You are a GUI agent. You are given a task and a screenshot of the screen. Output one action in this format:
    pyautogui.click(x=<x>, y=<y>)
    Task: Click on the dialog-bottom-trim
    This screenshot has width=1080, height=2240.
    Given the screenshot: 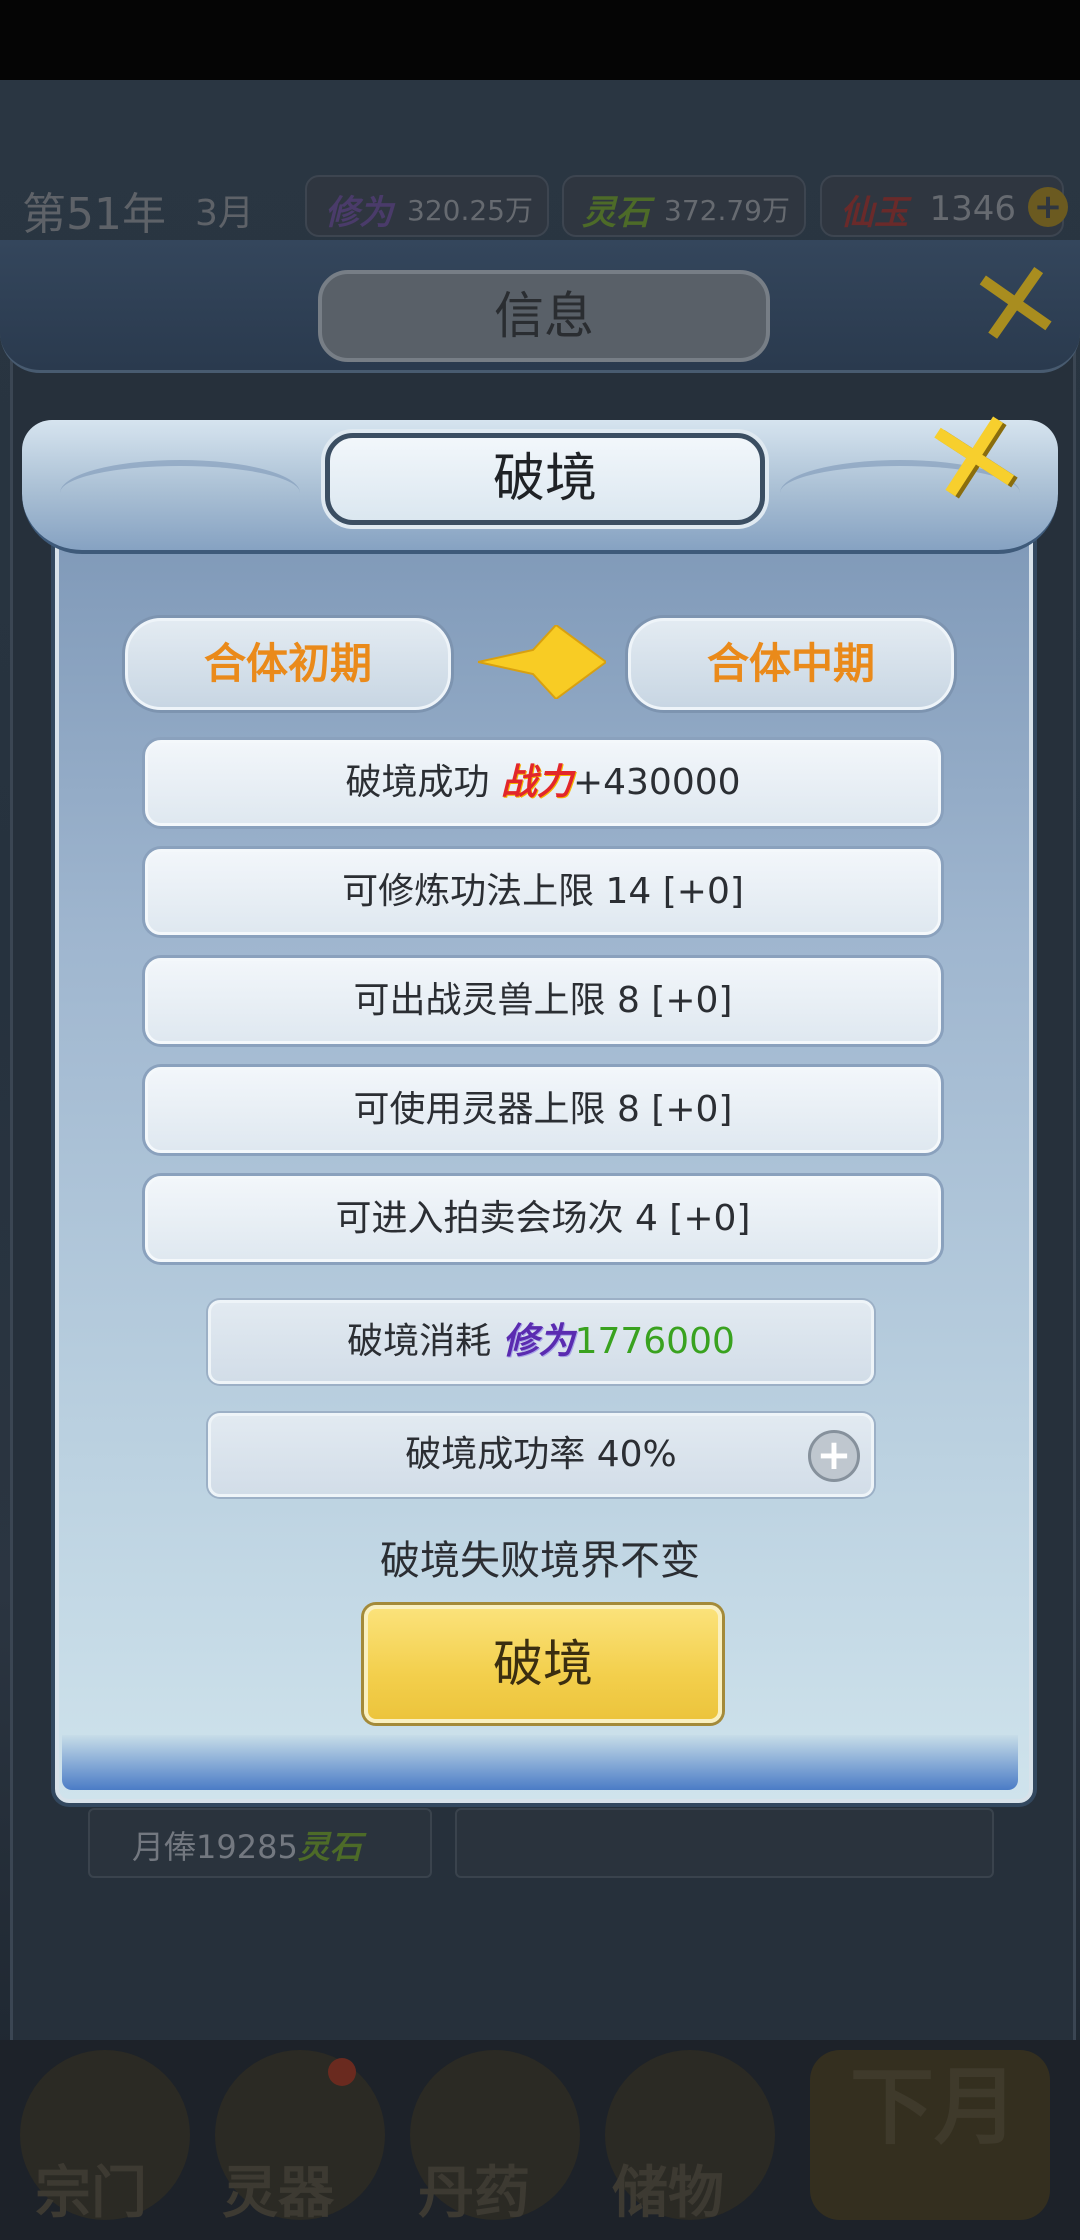 What is the action you would take?
    pyautogui.click(x=540, y=1762)
    